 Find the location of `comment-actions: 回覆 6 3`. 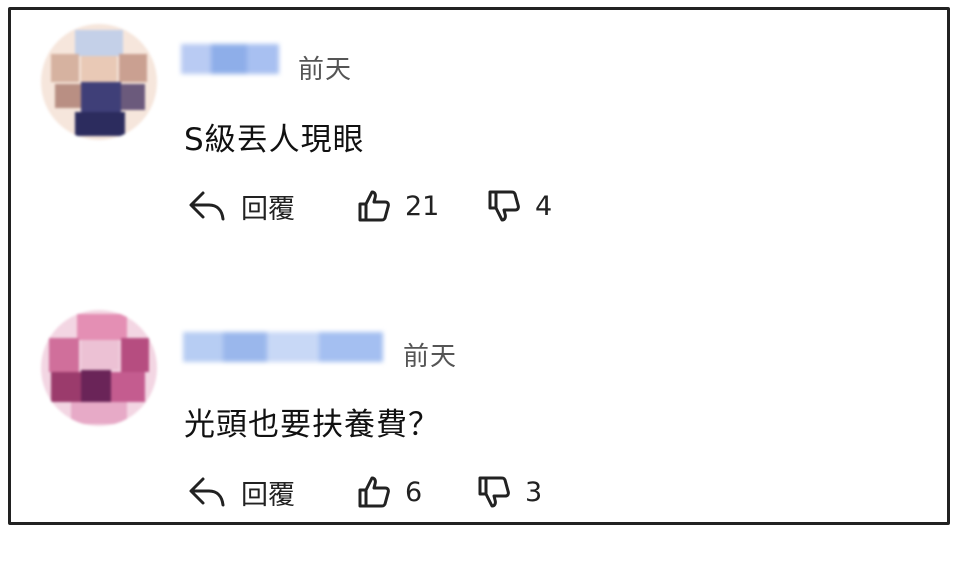

comment-actions: 回覆 6 3 is located at coordinates (387, 492).